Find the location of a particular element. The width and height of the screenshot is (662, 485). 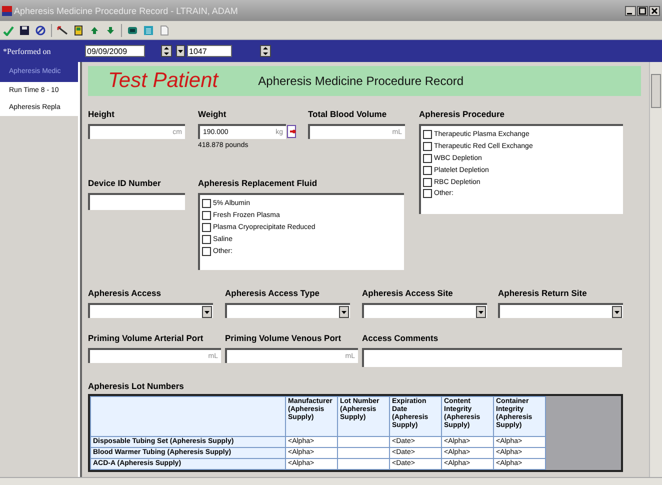

convert-icon is located at coordinates (291, 131).